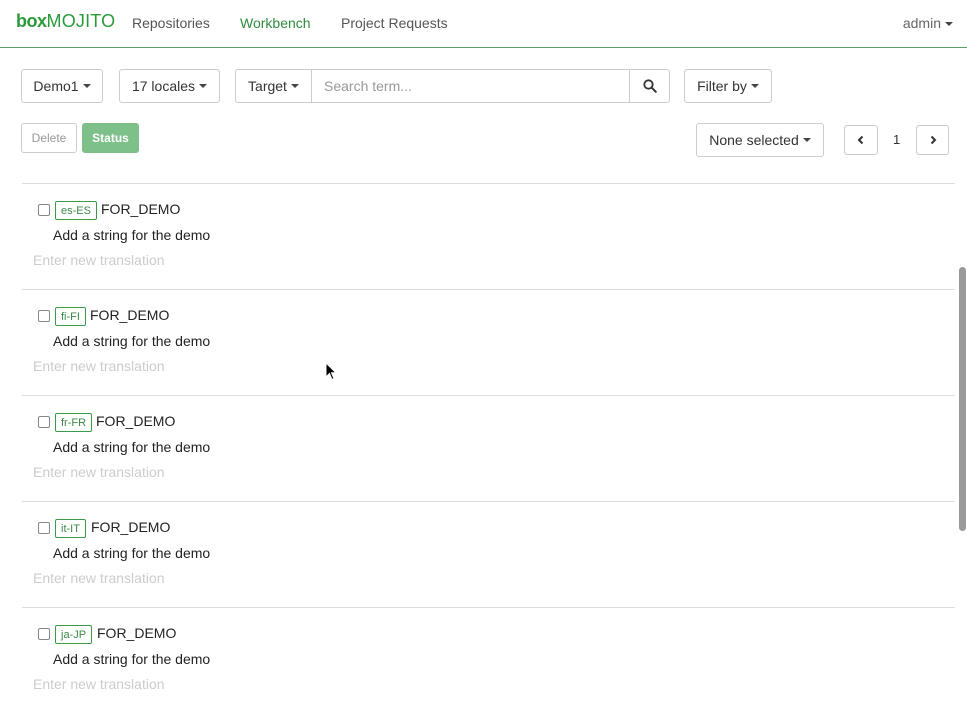 Image resolution: width=967 pixels, height=713 pixels. I want to click on nav-repositories: Repositories, so click(171, 23).